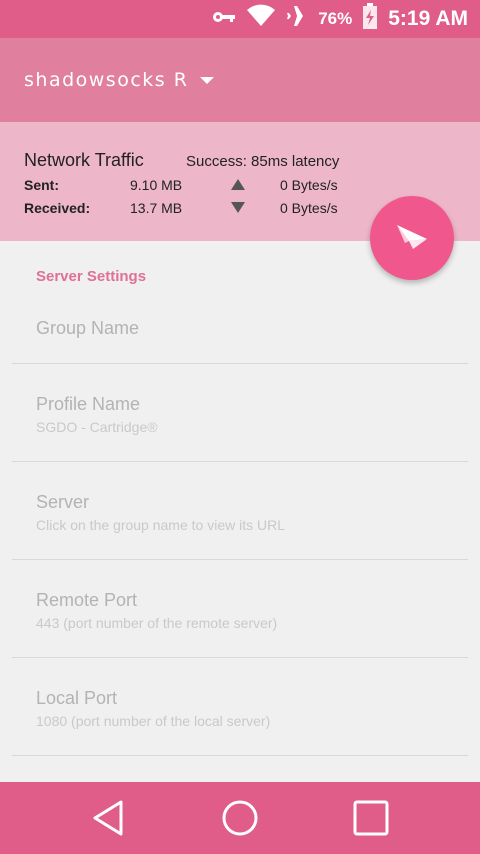 The image size is (480, 854). Describe the element at coordinates (261, 19) in the screenshot. I see `wifi-icon` at that location.